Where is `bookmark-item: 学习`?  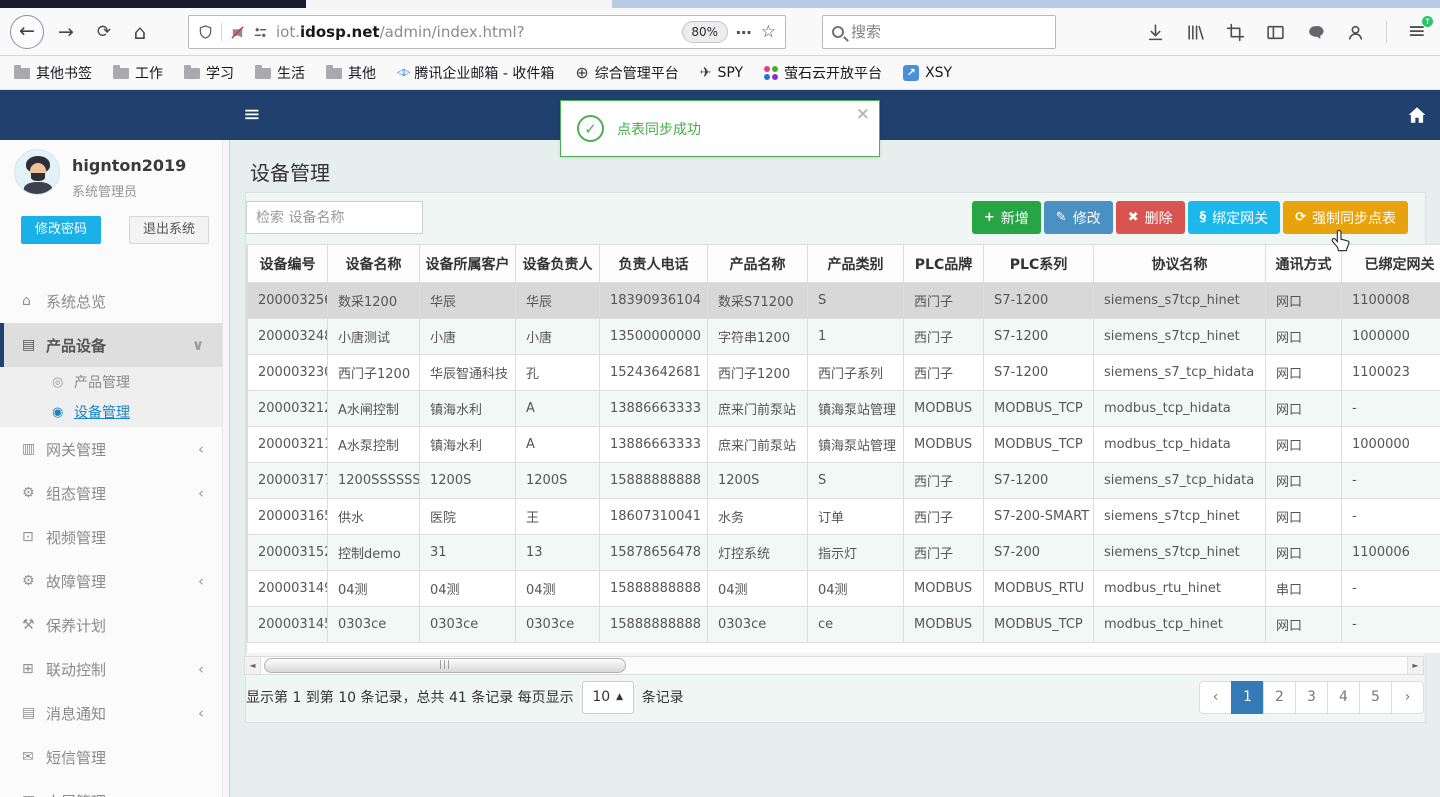
bookmark-item: 学习 is located at coordinates (209, 73).